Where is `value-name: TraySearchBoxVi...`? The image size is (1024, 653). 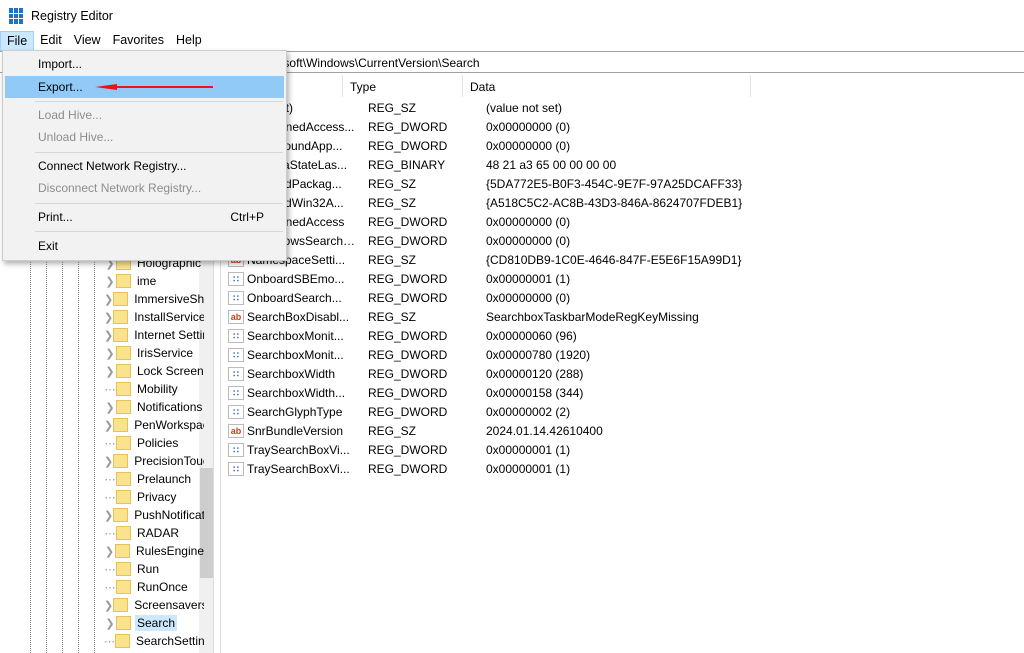
value-name: TraySearchBoxVi... is located at coordinates (298, 449).